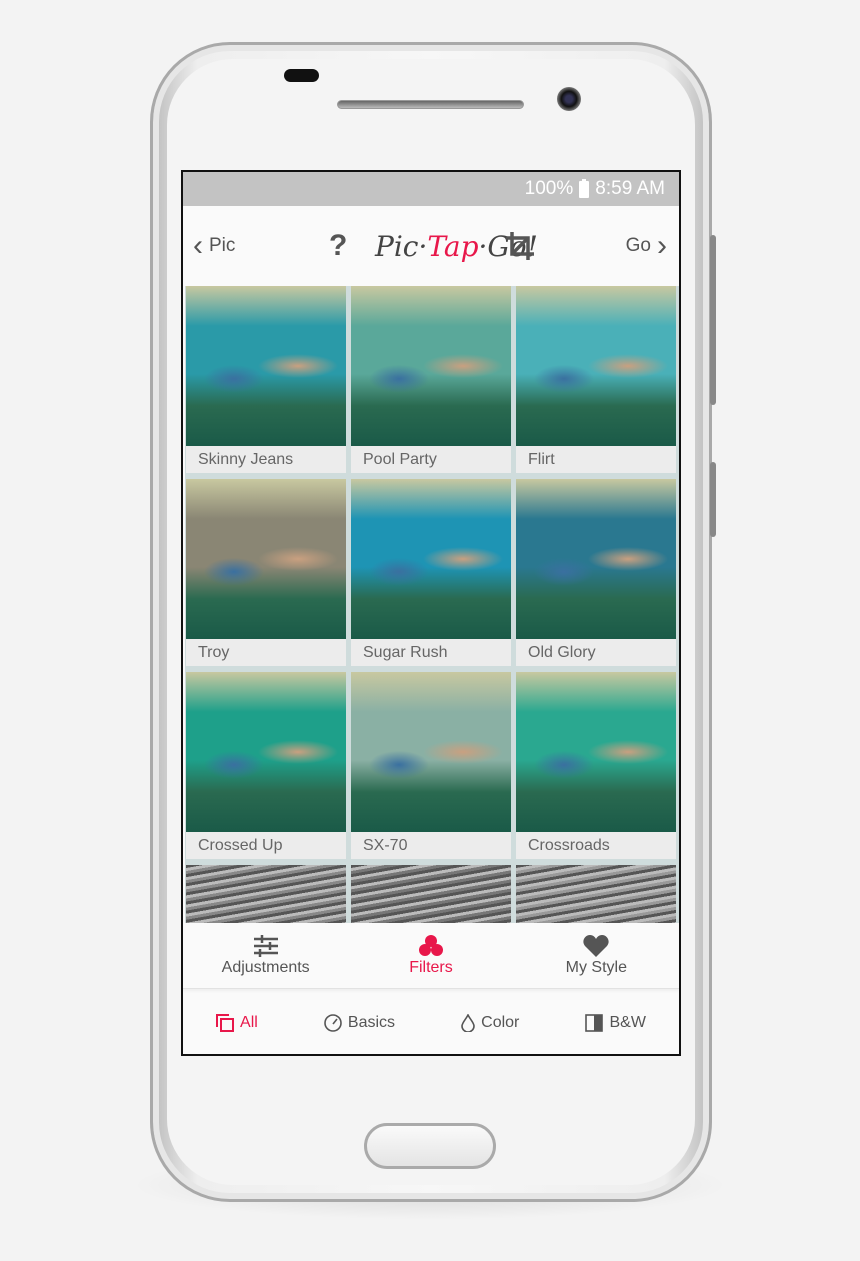 The image size is (860, 1261). I want to click on drop-icon, so click(468, 1023).